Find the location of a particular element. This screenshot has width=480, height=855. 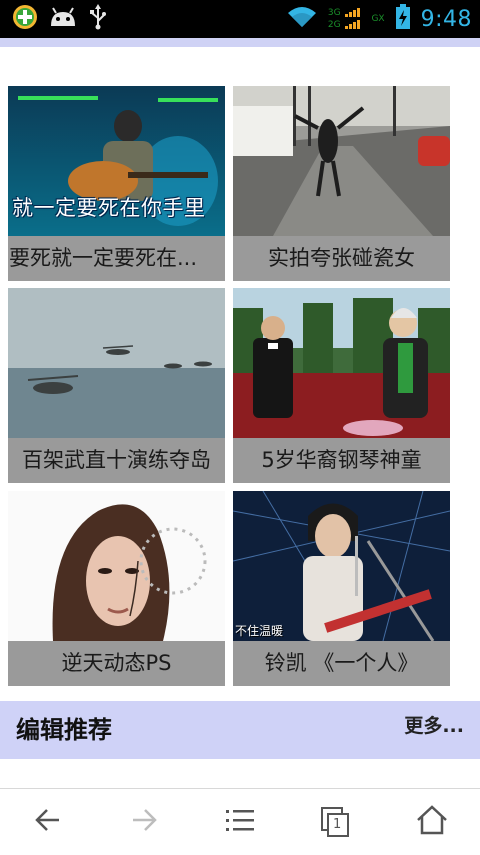

status-bar: 3G 2G GX 9:48 is located at coordinates (240, 19).